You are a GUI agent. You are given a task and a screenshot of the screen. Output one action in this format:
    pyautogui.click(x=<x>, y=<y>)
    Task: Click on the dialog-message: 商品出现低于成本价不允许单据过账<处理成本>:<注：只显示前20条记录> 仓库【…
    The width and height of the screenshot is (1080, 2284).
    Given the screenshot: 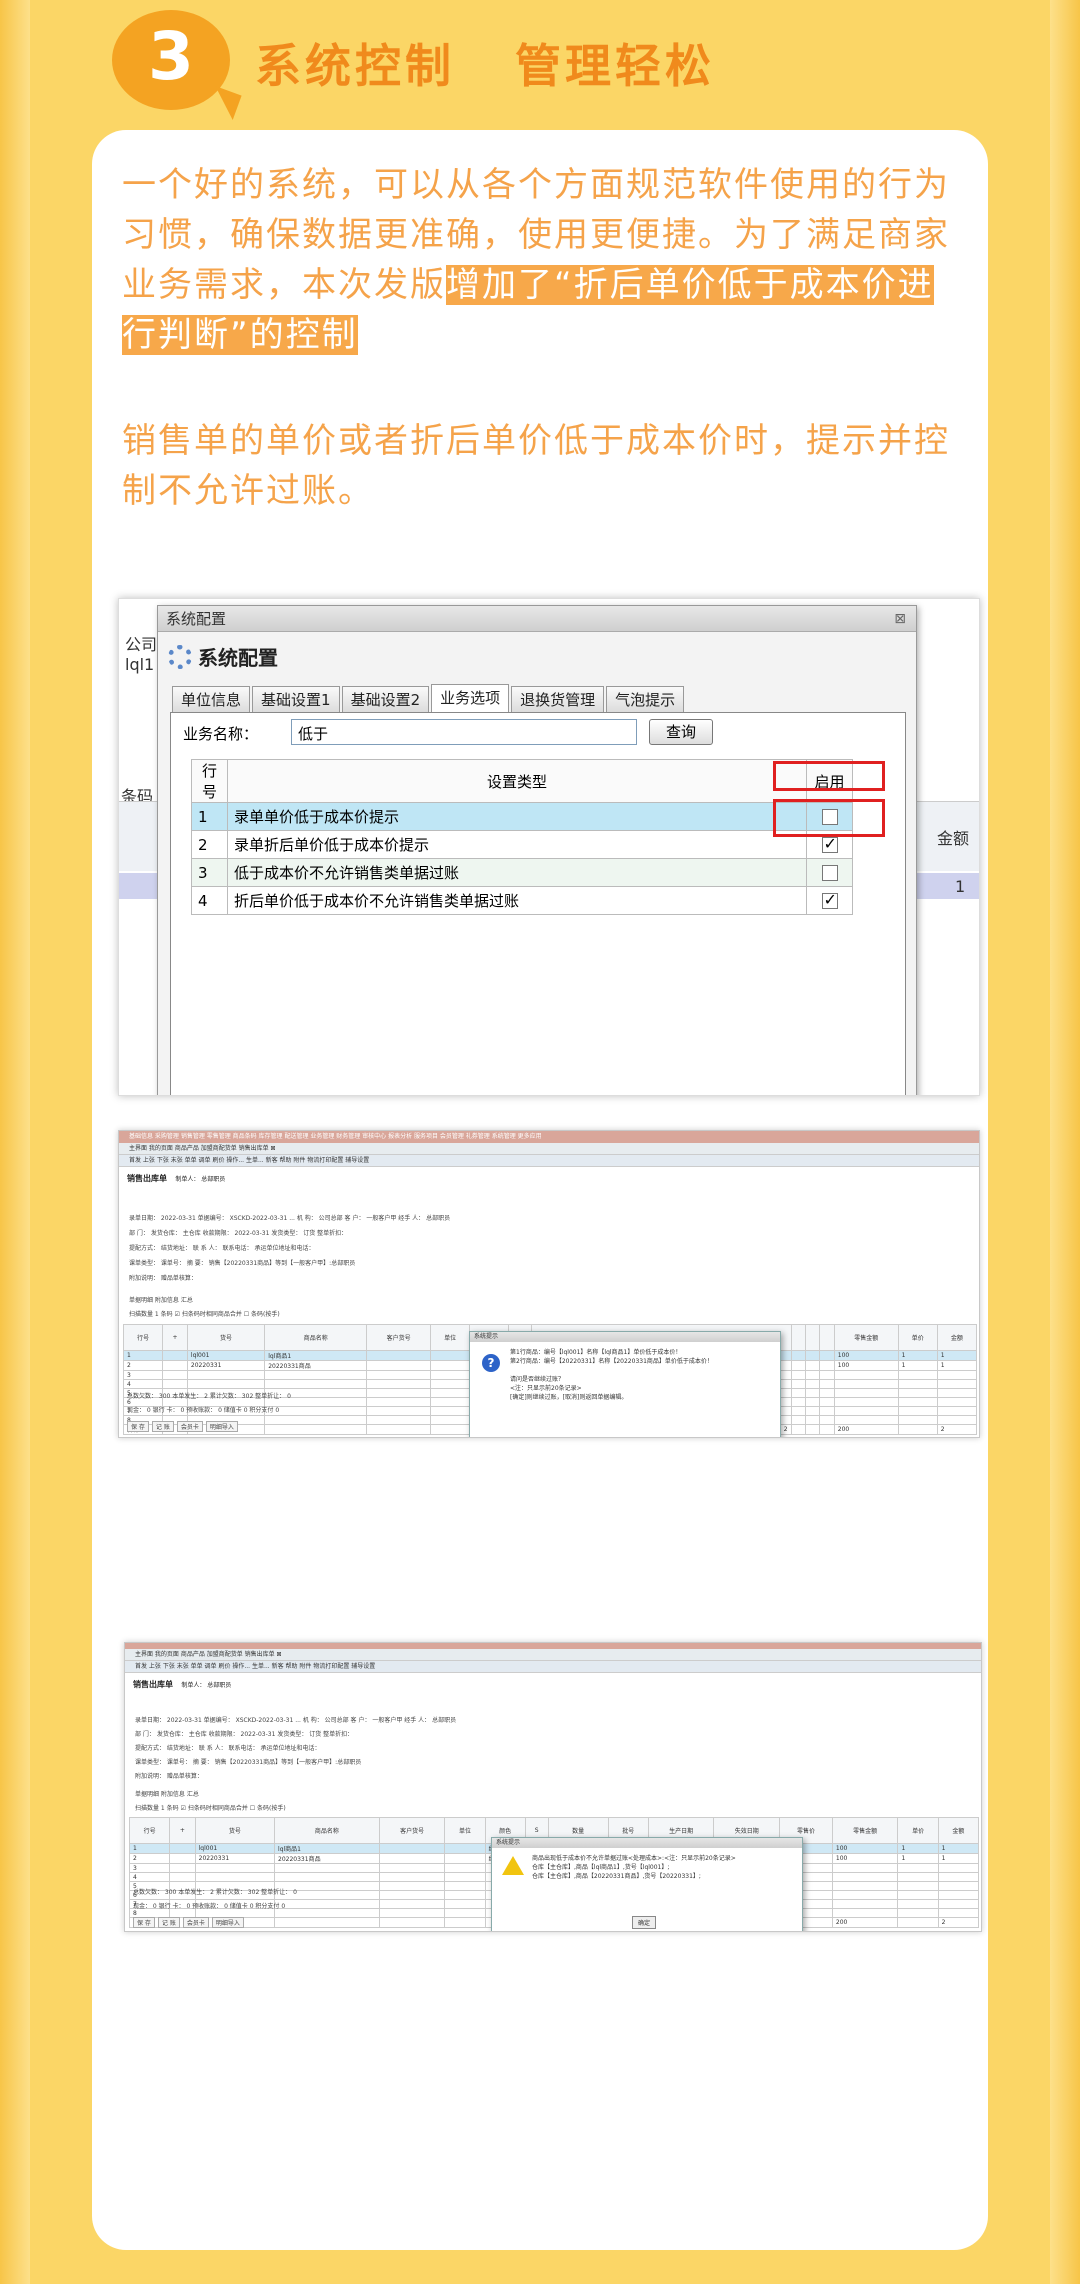 What is the action you would take?
    pyautogui.click(x=634, y=1867)
    